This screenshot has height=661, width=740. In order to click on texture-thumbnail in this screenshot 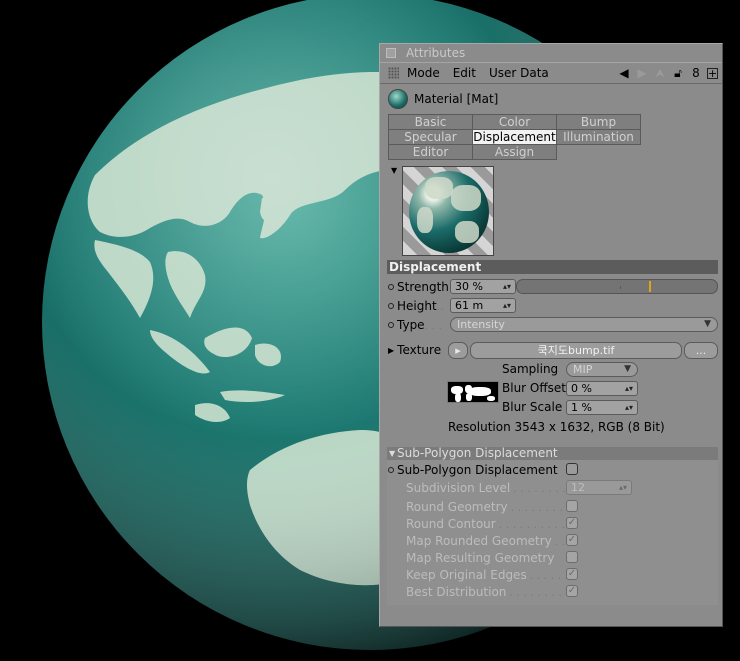, I will do `click(473, 392)`.